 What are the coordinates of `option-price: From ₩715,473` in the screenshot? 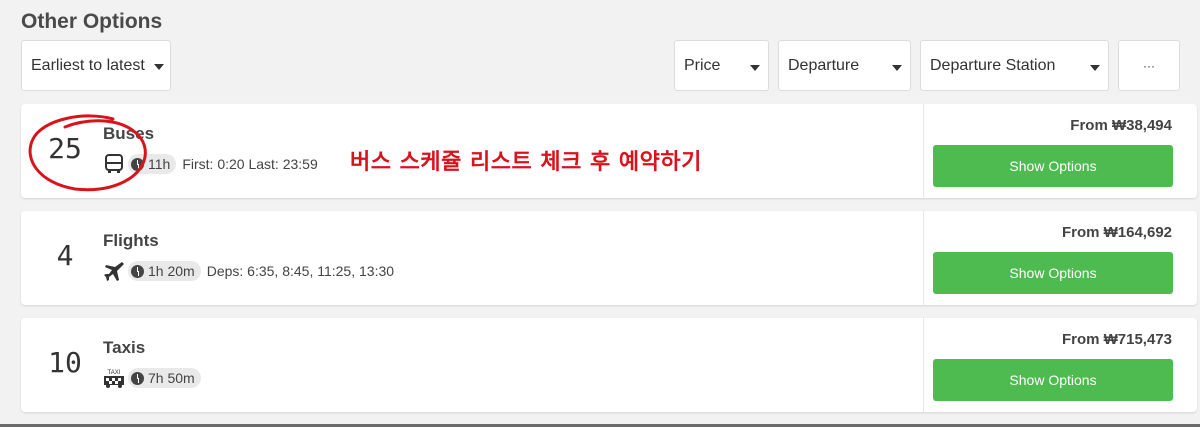 It's located at (1116, 339).